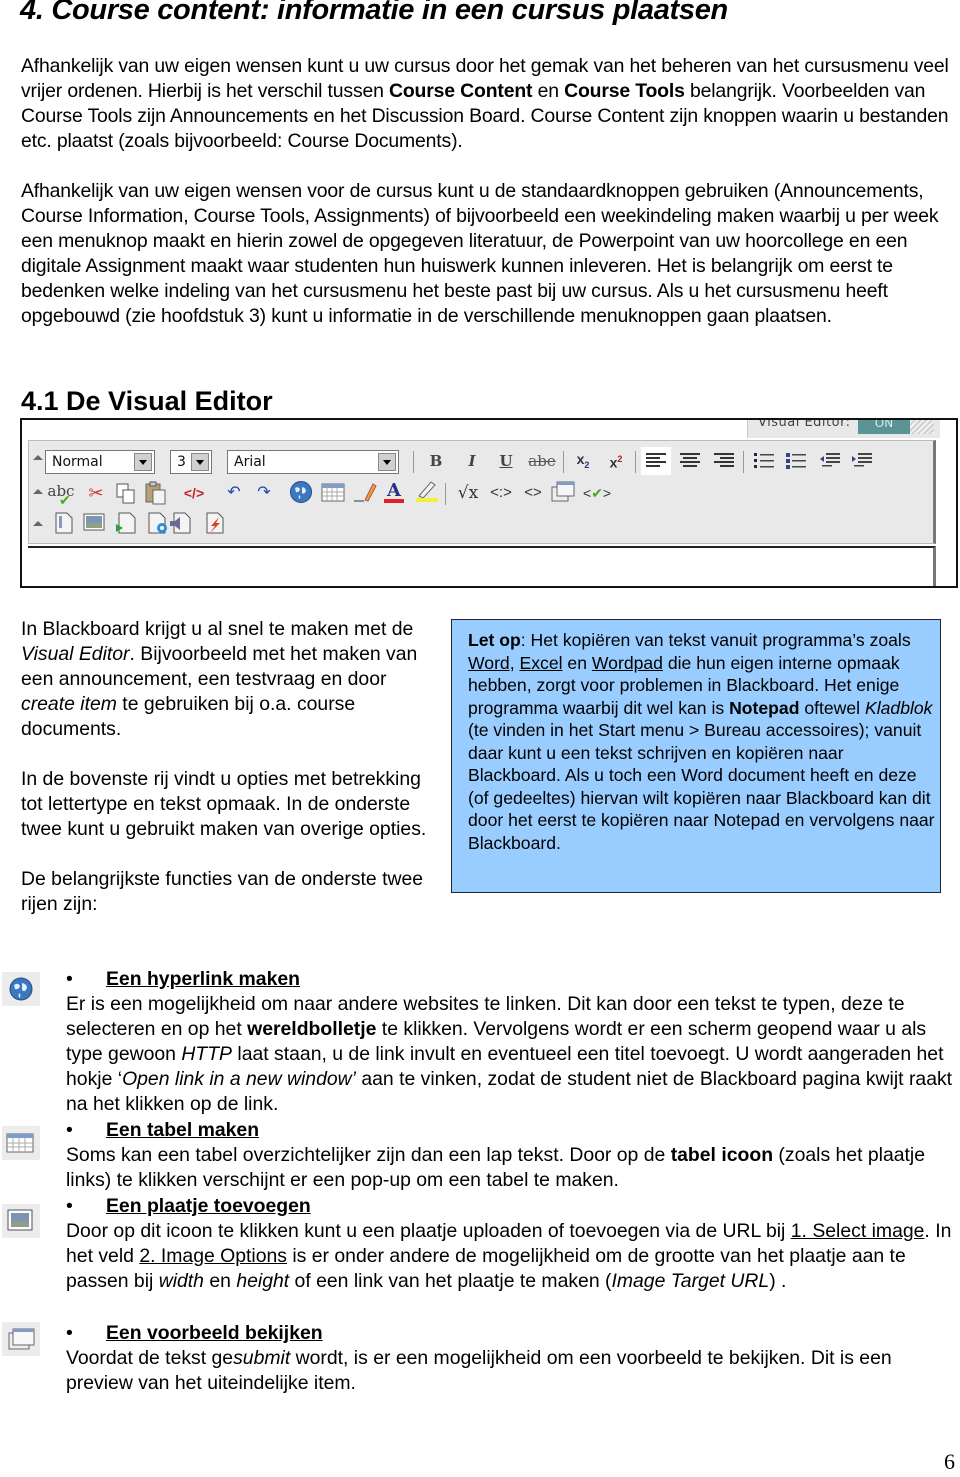 This screenshot has height=1477, width=960. I want to click on html-tag-icon: <:>, so click(501, 493).